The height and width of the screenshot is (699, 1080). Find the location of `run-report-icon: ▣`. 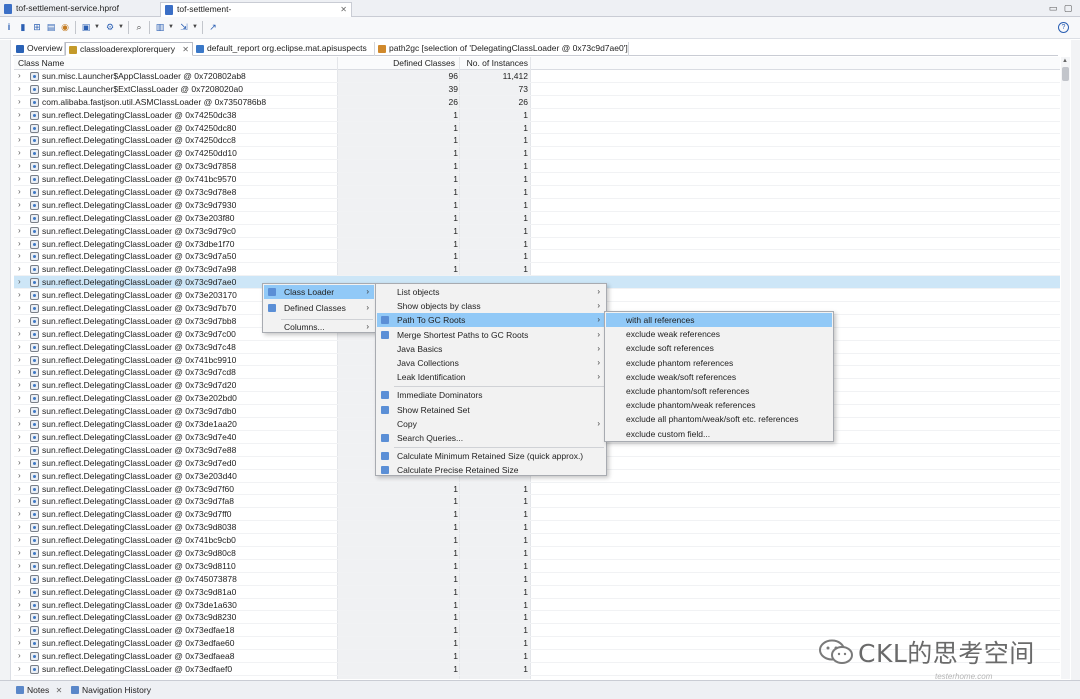

run-report-icon: ▣ is located at coordinates (86, 27).